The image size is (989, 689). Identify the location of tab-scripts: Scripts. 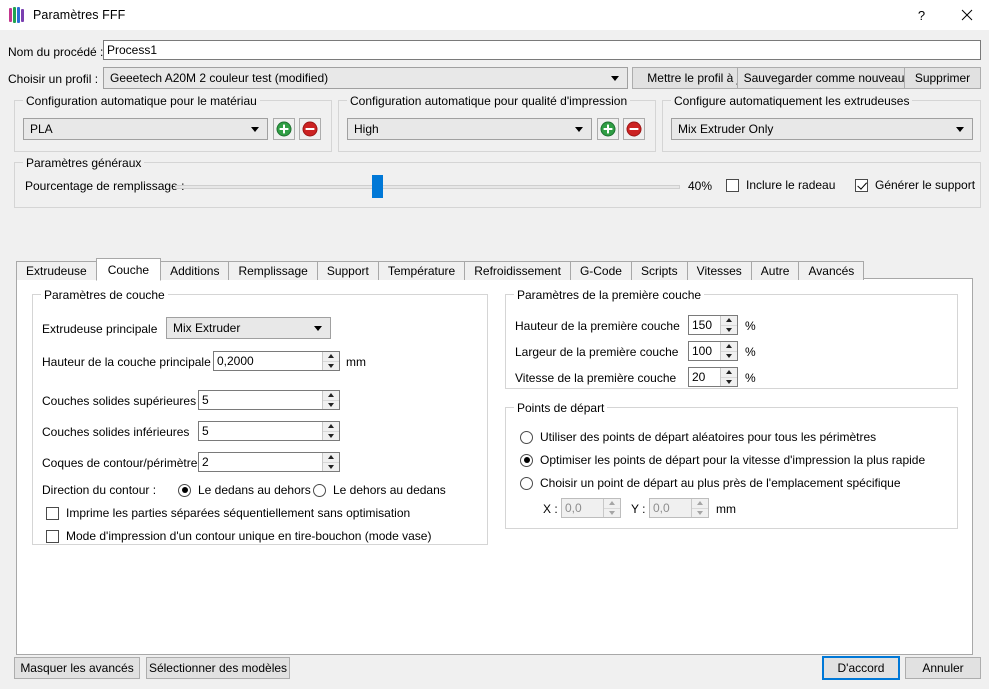
(659, 270).